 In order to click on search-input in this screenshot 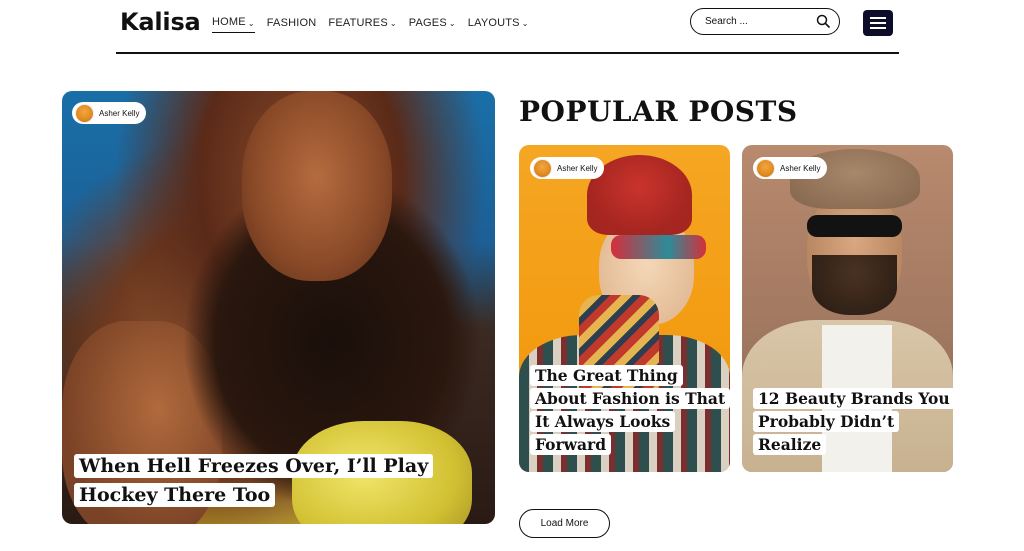, I will do `click(755, 21)`.